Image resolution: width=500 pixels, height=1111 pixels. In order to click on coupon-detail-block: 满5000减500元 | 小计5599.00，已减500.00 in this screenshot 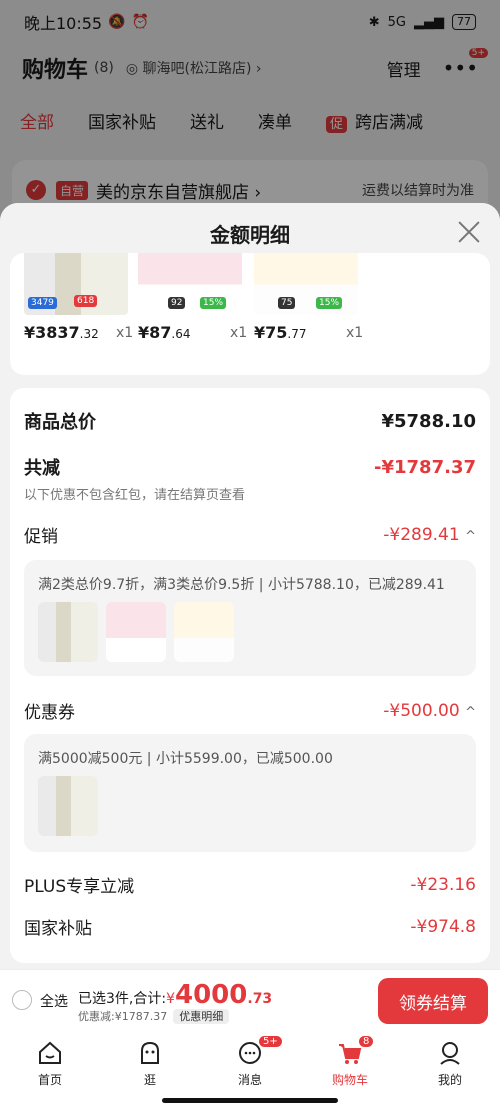, I will do `click(250, 793)`.